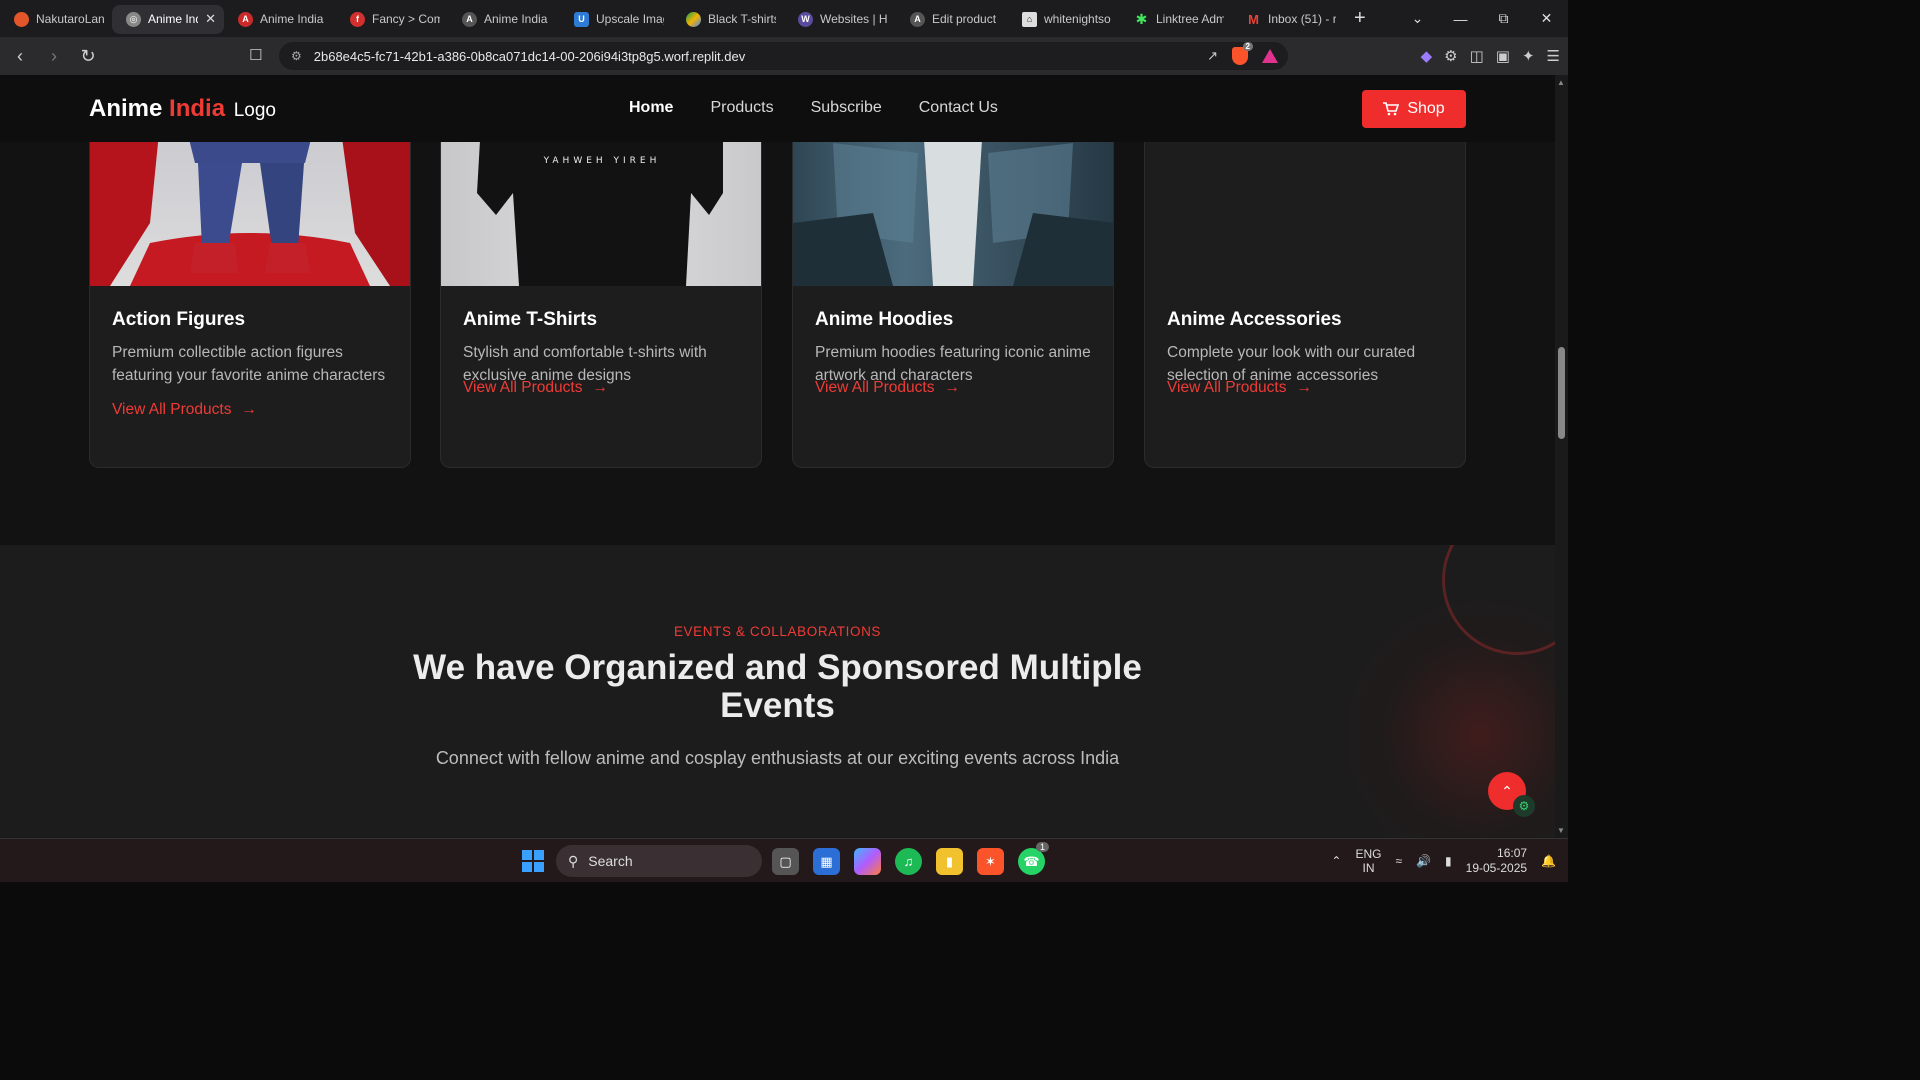 This screenshot has height=1080, width=1920. I want to click on scroll-up-arrow-icon: ▲, so click(1561, 82).